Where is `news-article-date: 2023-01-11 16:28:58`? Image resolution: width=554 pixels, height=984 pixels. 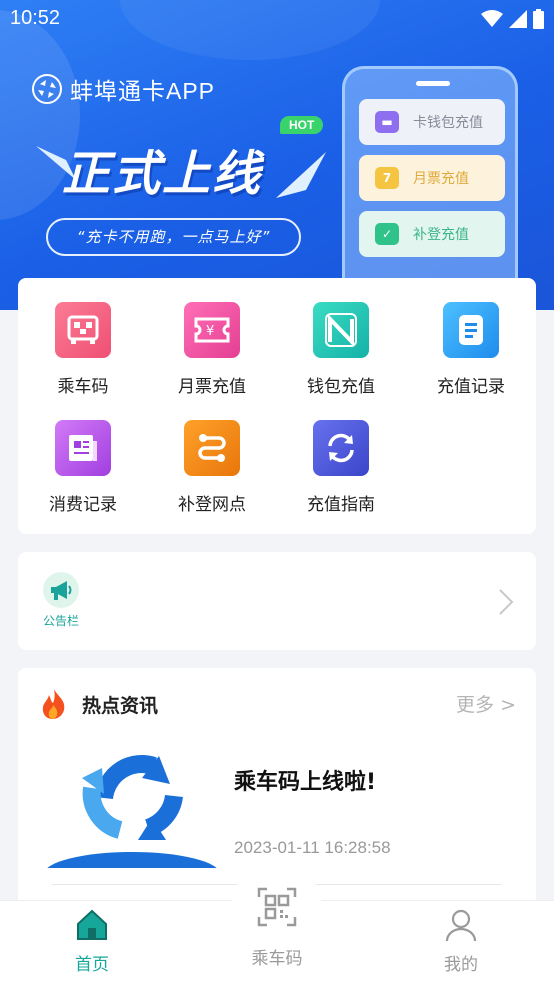
news-article-date: 2023-01-11 16:28:58 is located at coordinates (312, 847).